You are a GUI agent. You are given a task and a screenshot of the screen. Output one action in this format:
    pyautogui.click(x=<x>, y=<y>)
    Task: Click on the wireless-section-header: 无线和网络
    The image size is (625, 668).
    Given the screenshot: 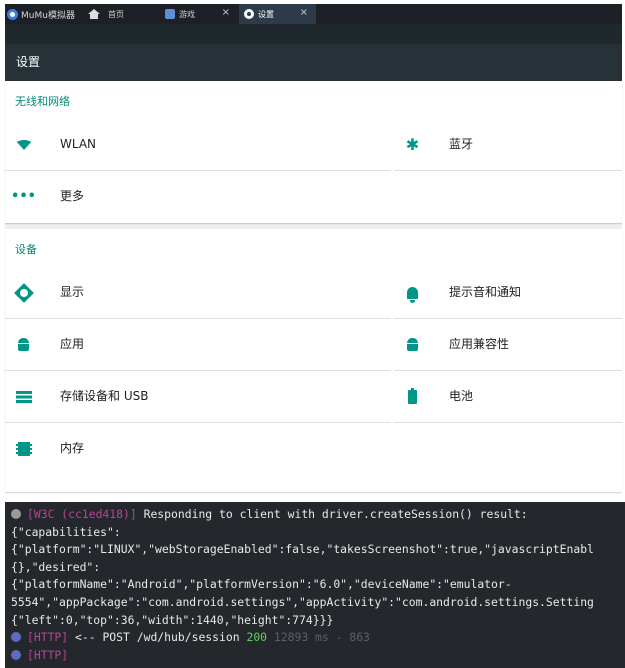 What is the action you would take?
    pyautogui.click(x=42, y=101)
    